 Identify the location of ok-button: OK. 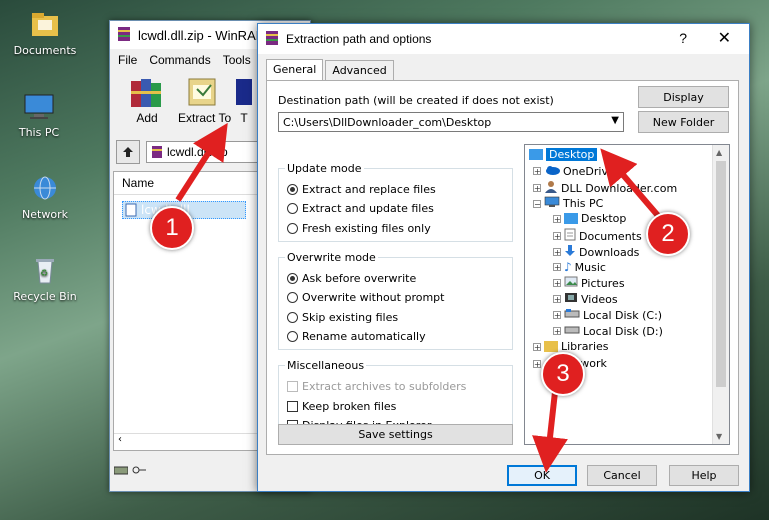
(542, 475).